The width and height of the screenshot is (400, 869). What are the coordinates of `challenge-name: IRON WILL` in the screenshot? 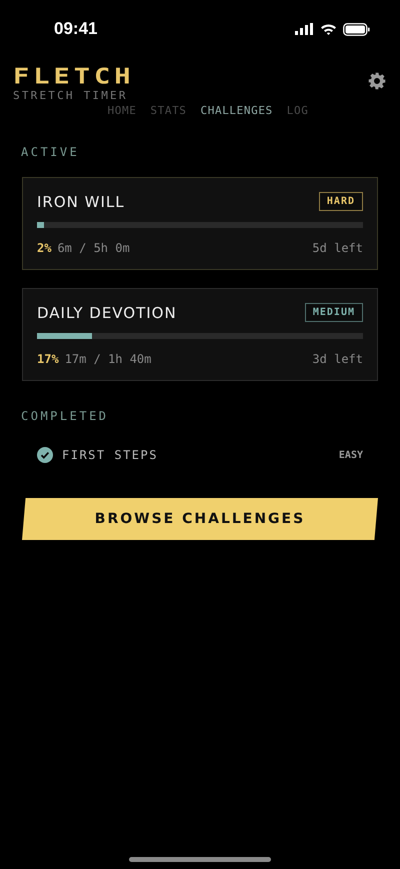 It's located at (81, 201).